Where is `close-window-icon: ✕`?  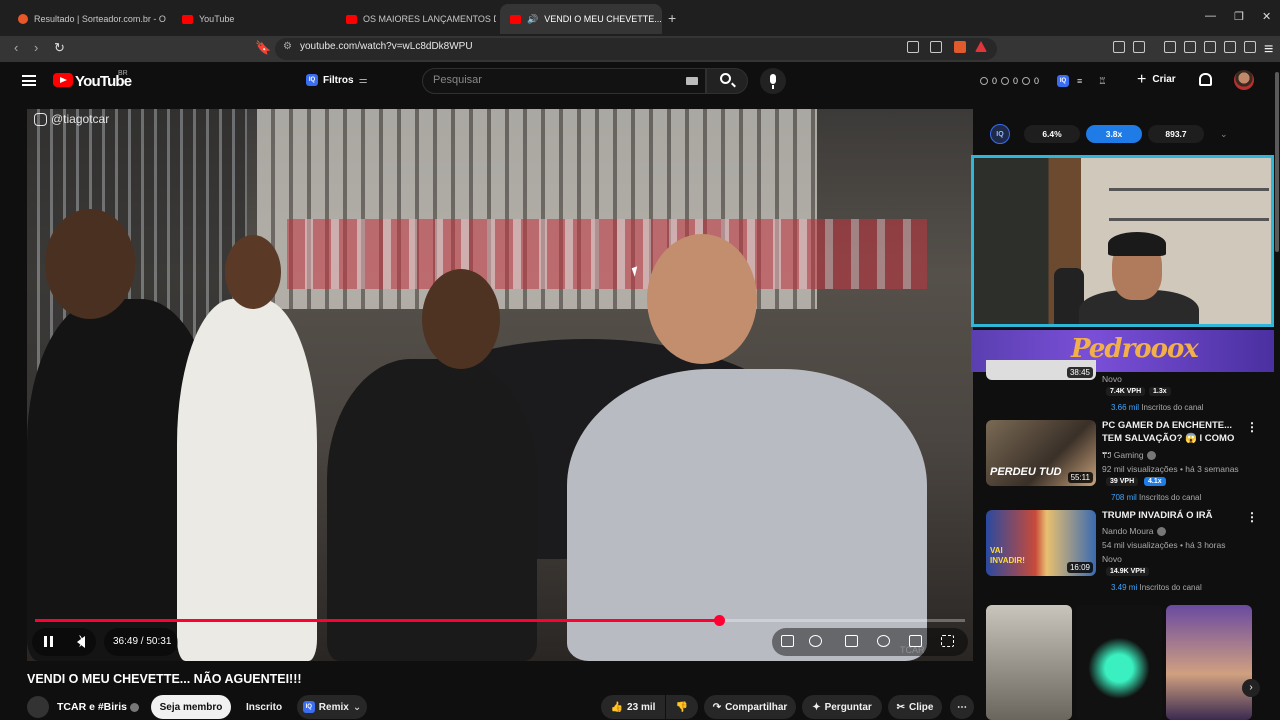
close-window-icon: ✕ is located at coordinates (1266, 16).